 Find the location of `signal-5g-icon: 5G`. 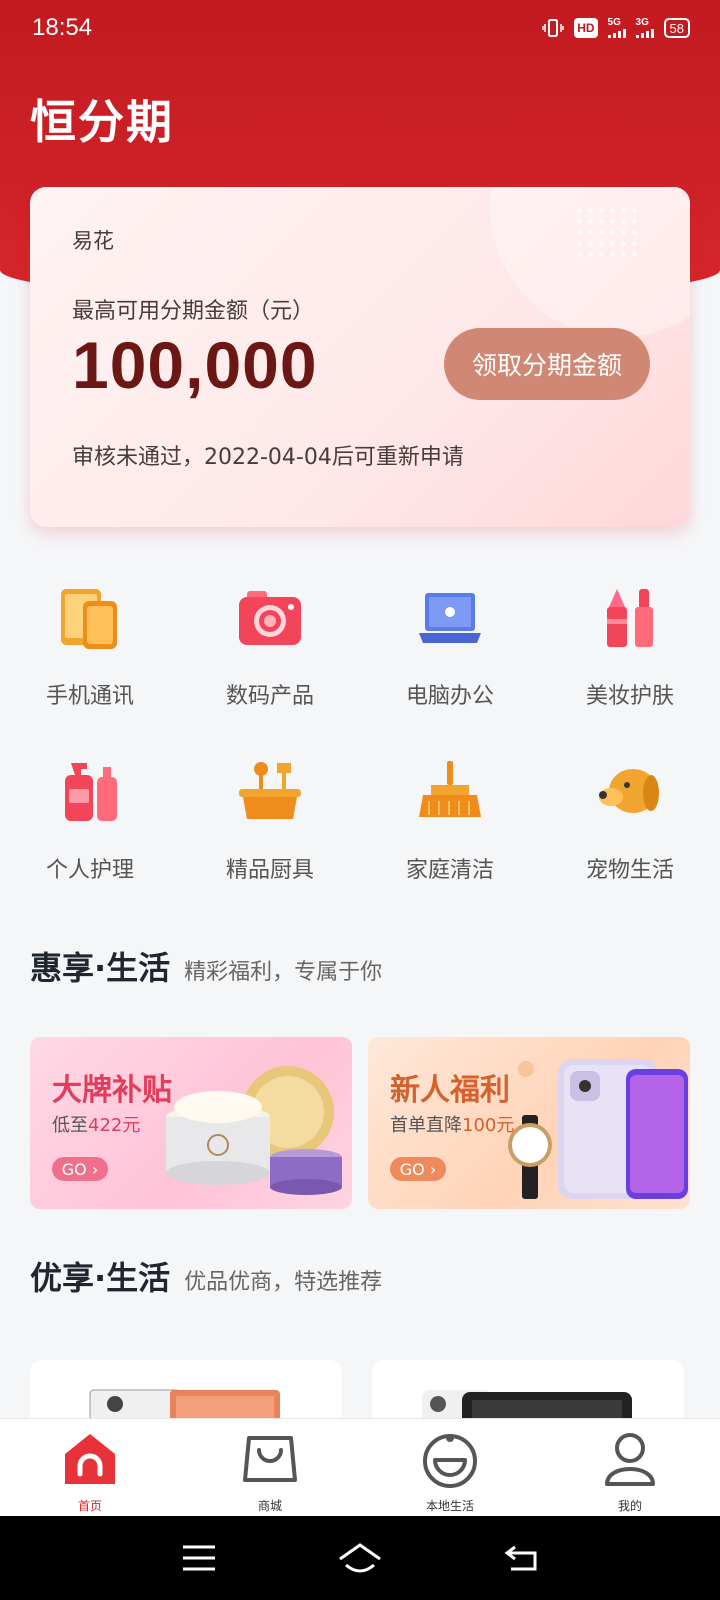

signal-5g-icon: 5G is located at coordinates (616, 27).